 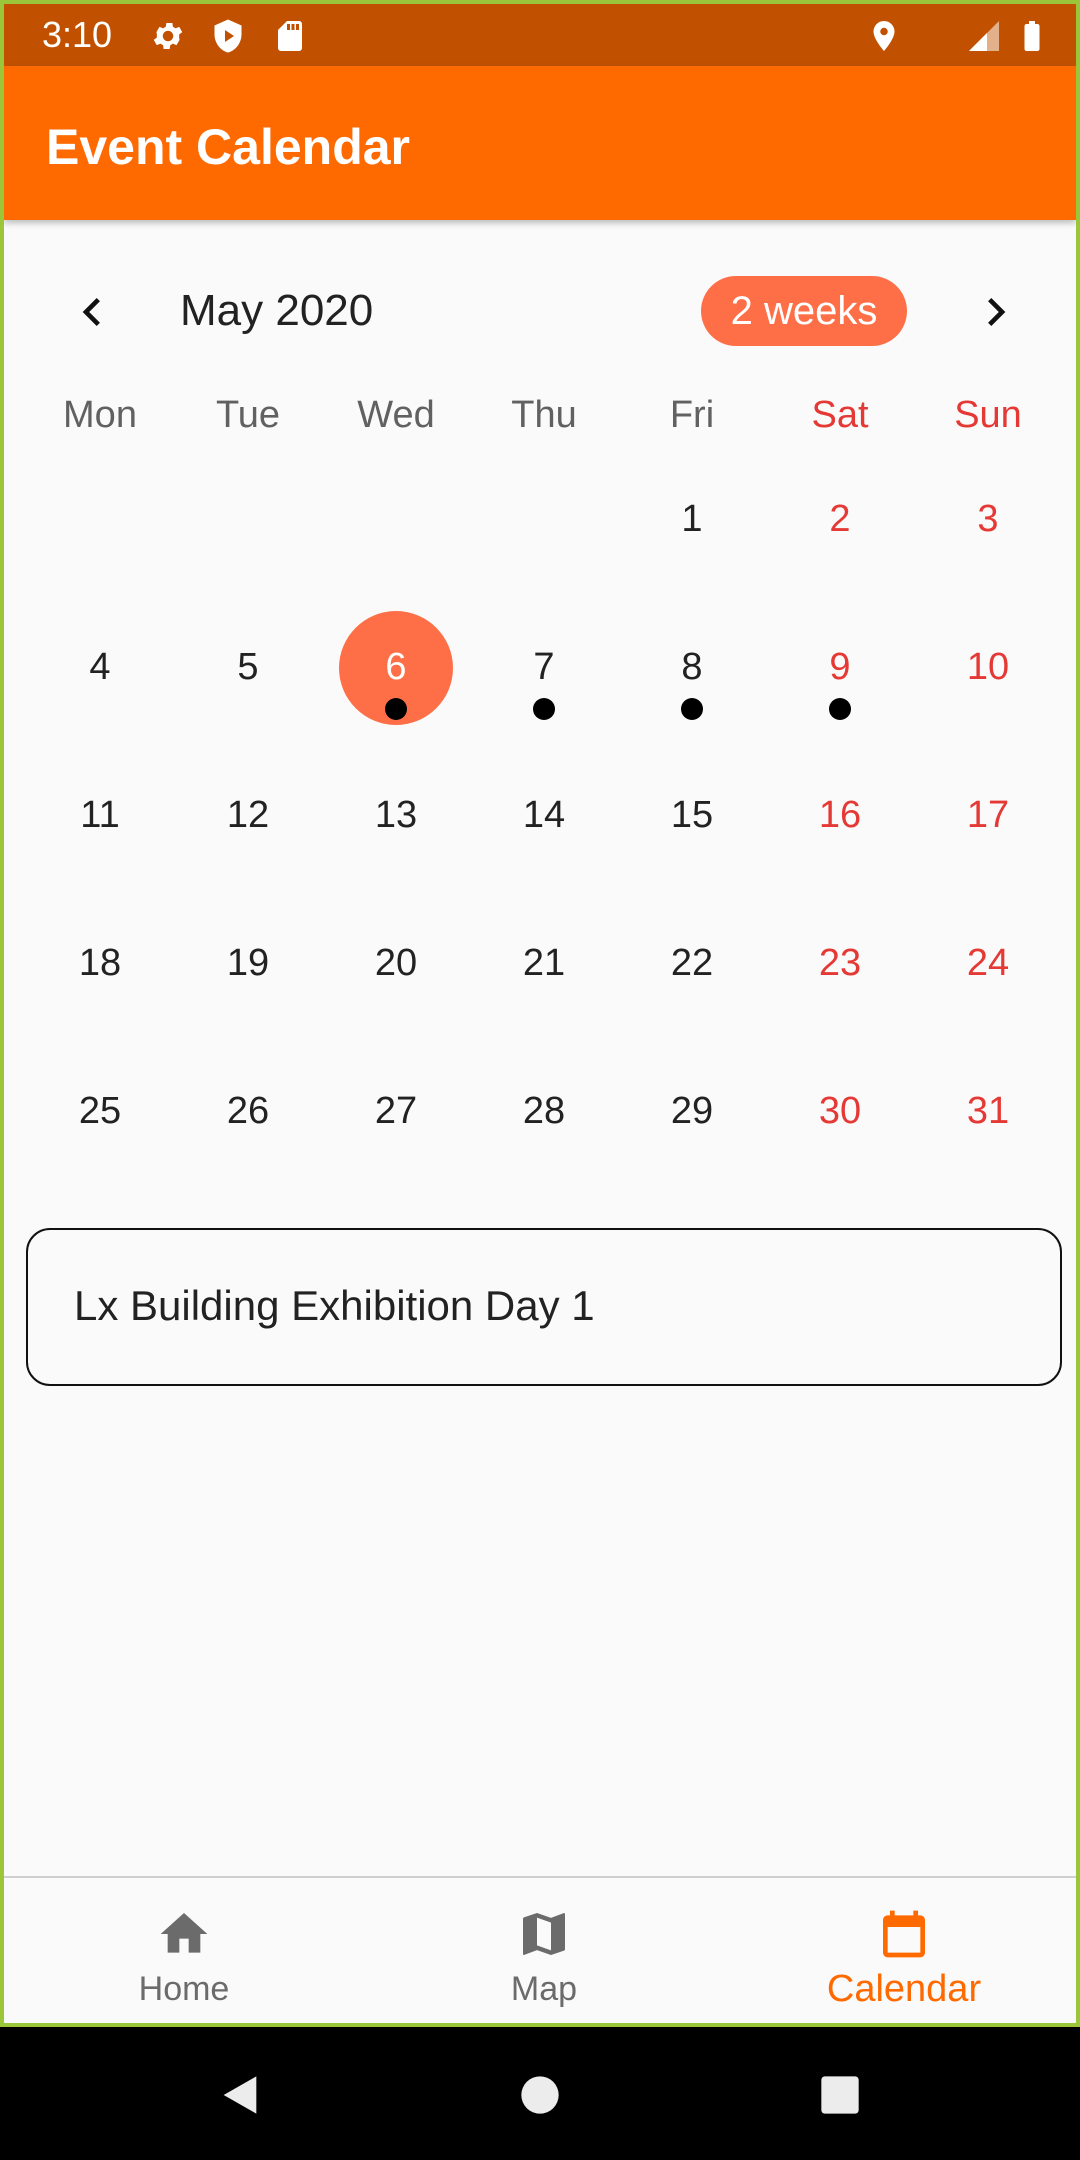 I want to click on day-number: 19, so click(x=248, y=963).